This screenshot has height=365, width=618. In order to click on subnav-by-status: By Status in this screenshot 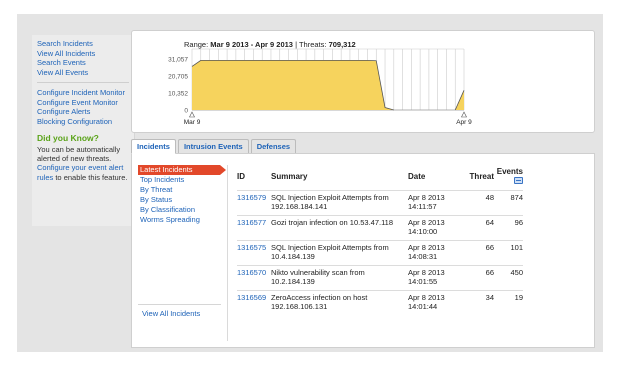, I will do `click(182, 200)`.